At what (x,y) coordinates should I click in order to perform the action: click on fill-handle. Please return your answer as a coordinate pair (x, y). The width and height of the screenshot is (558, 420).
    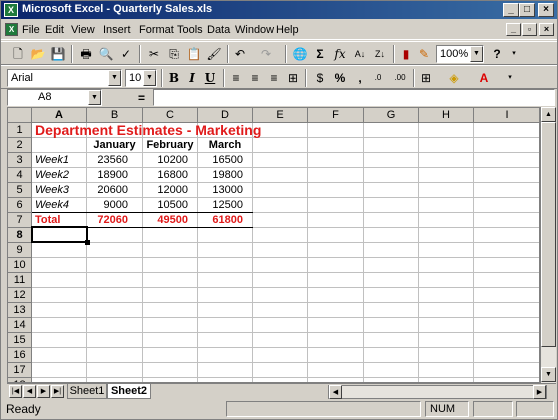
    Looking at the image, I should click on (87, 242).